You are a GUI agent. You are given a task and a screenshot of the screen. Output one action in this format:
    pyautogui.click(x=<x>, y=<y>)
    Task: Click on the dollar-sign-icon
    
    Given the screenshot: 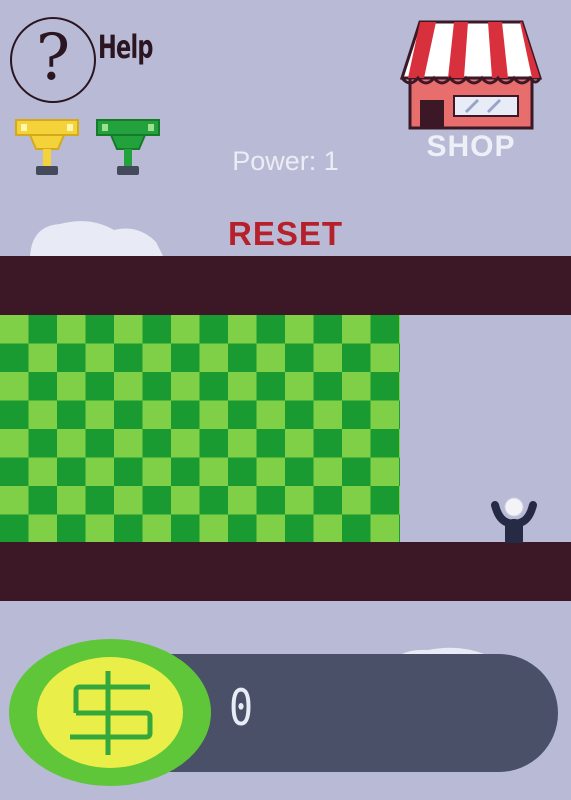 What is the action you would take?
    pyautogui.click(x=111, y=713)
    